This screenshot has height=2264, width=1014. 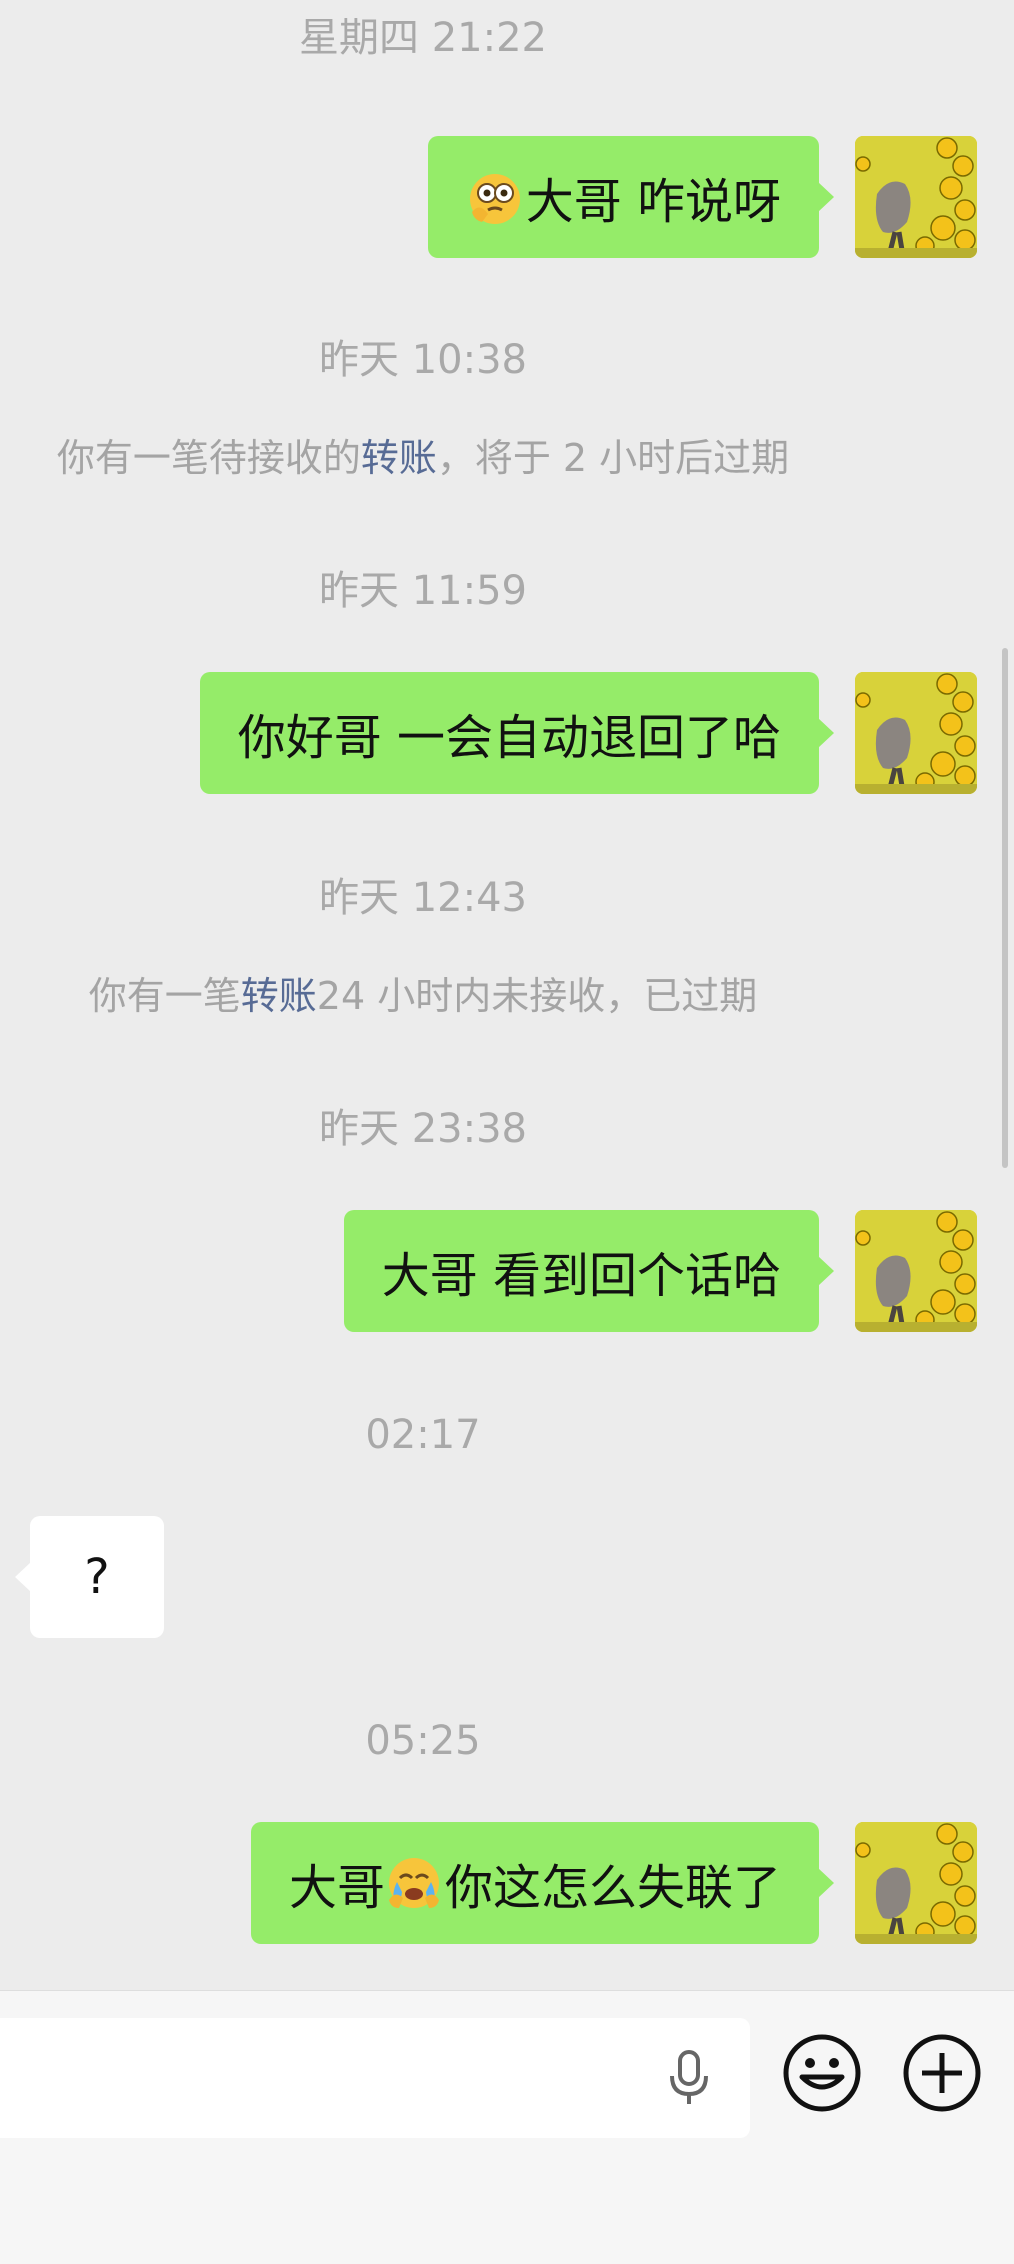 I want to click on timestamp: 05:25, so click(x=423, y=1741).